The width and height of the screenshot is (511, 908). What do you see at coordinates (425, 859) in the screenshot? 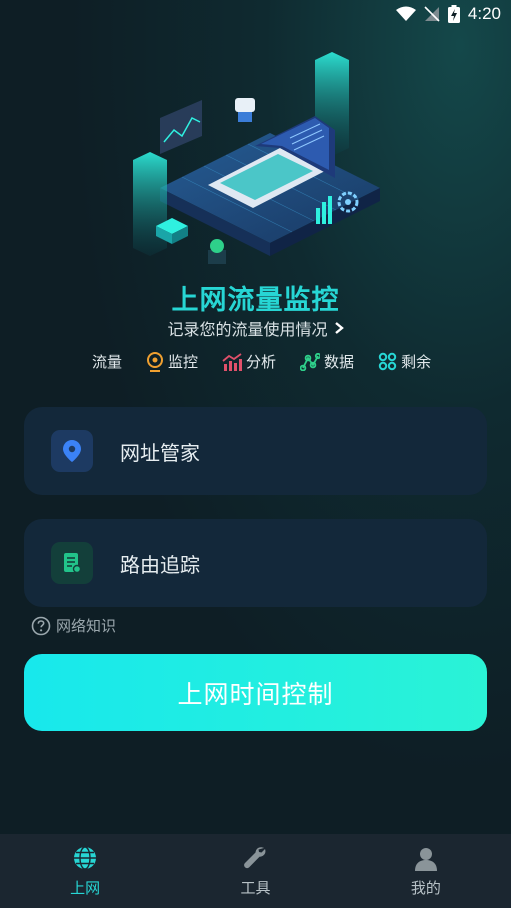
I see `user-icon` at bounding box center [425, 859].